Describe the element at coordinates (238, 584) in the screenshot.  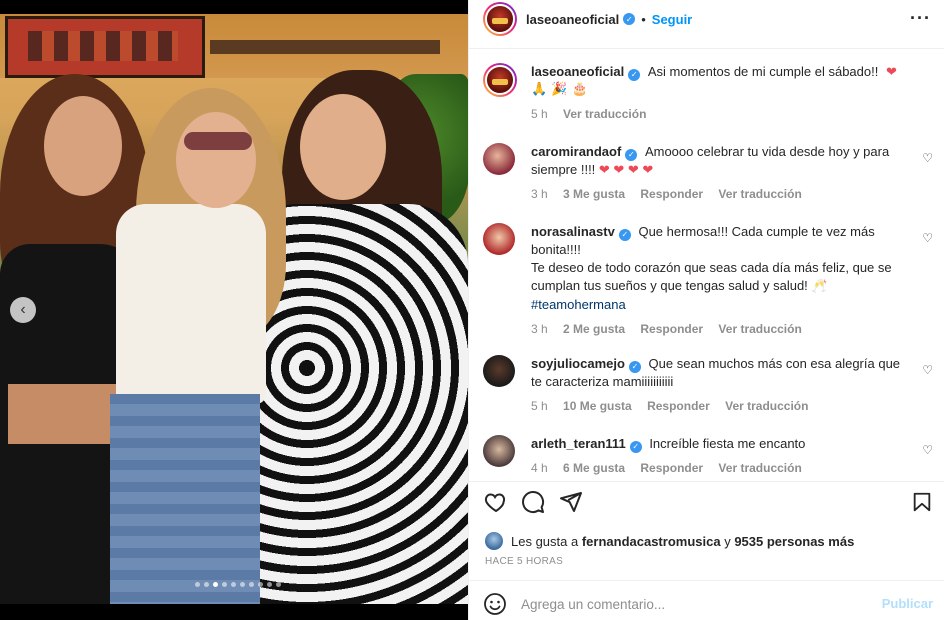
I see `carousel-dots` at that location.